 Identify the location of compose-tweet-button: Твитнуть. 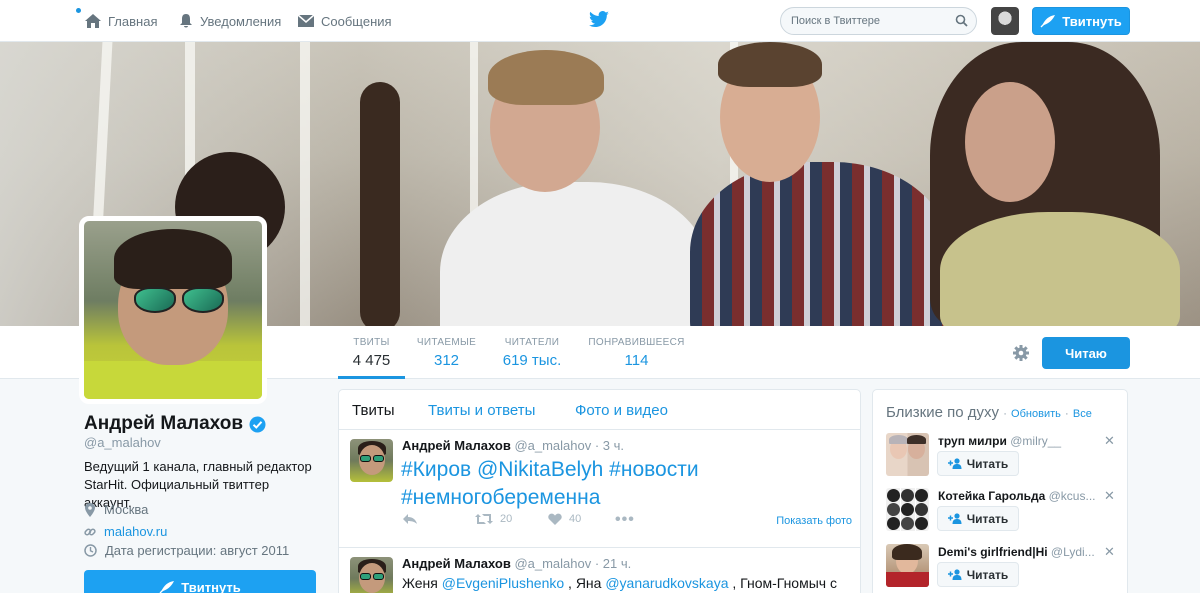
(1081, 21).